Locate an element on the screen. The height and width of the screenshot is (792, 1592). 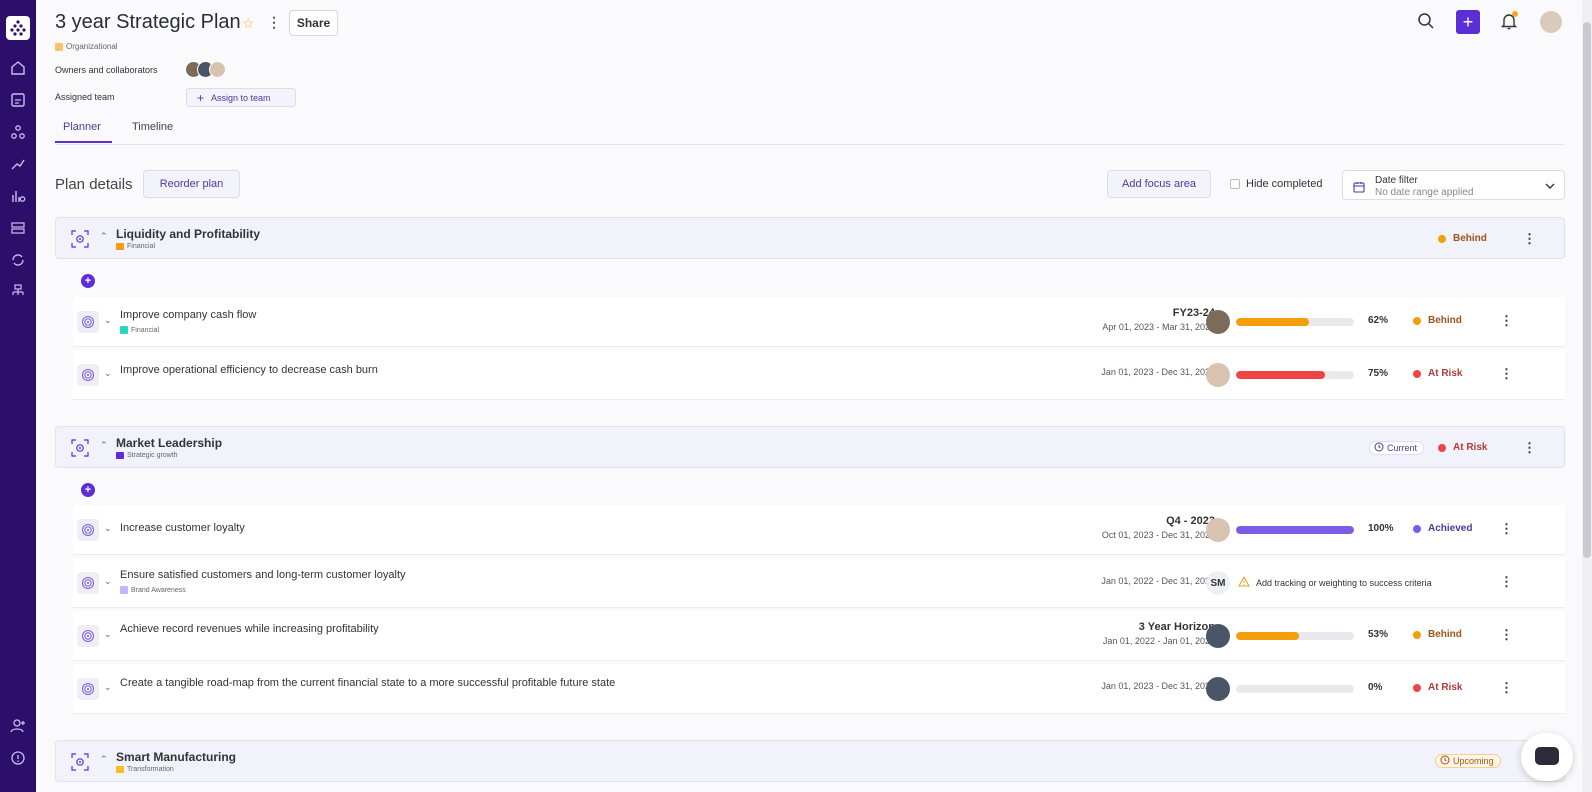
date-filter-title: Date filter is located at coordinates (1396, 180).